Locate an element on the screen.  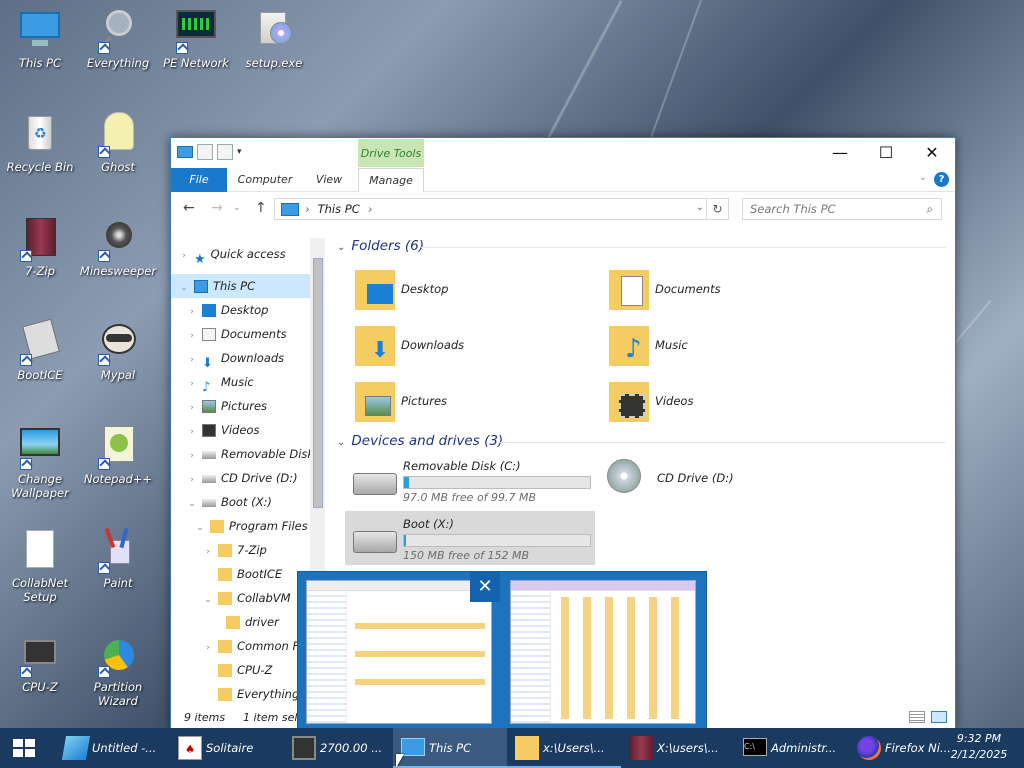
desktop-icon-this-pc: This PC is located at coordinates (40, 39).